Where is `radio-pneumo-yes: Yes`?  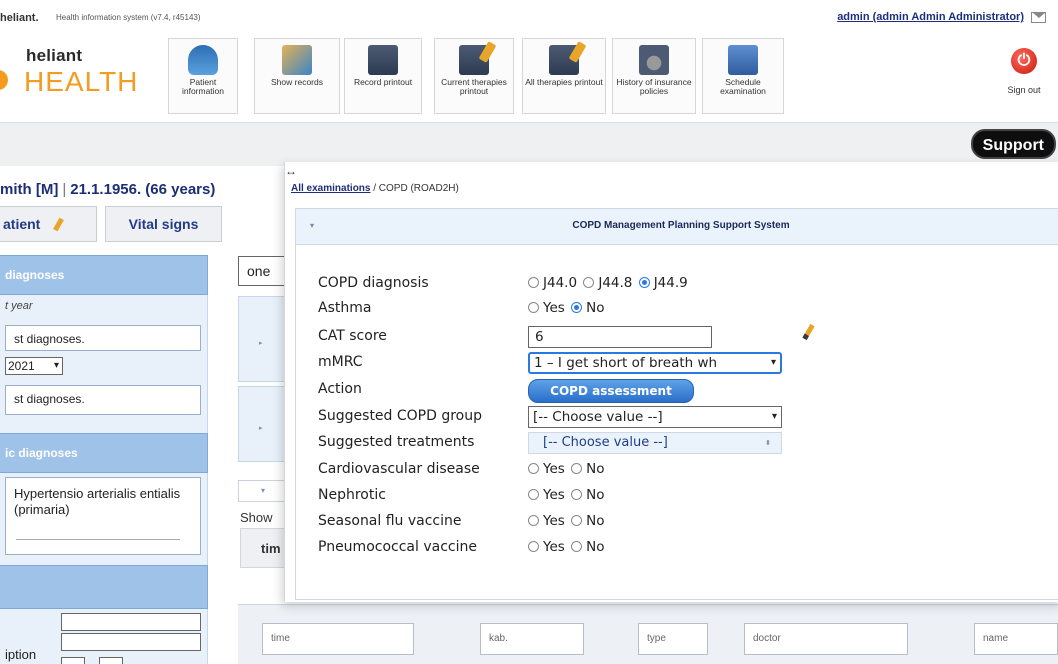
radio-pneumo-yes: Yes is located at coordinates (546, 547).